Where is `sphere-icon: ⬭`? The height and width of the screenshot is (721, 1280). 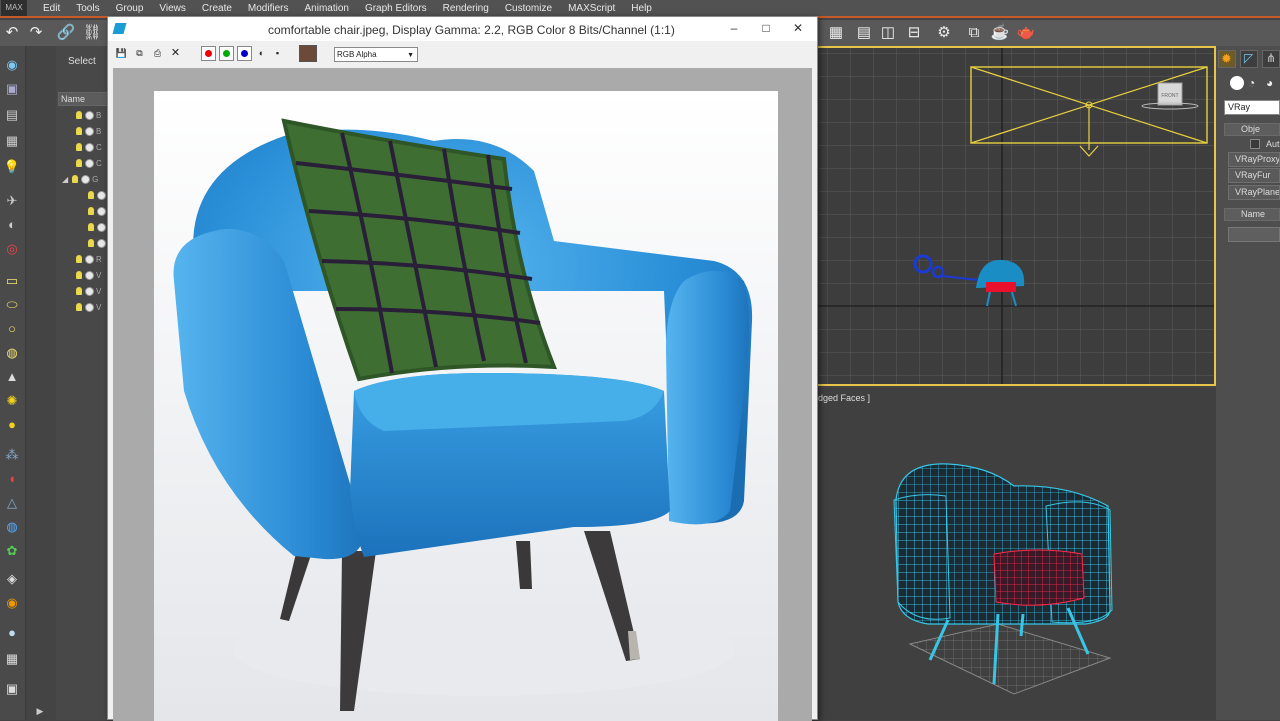
sphere-icon: ⬭ is located at coordinates (12, 305).